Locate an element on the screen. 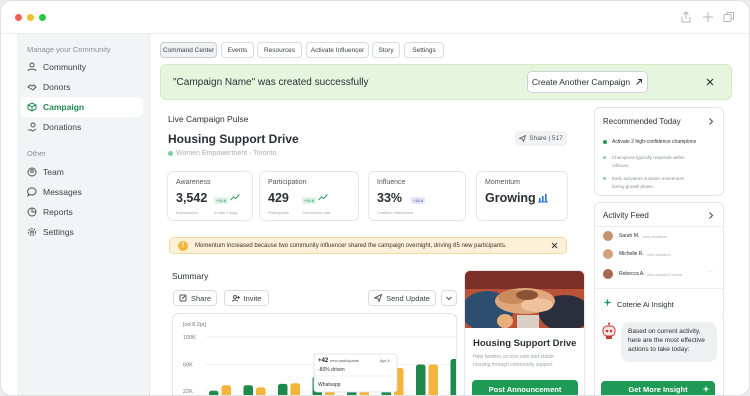 The image size is (750, 396). copy-icon is located at coordinates (729, 17).